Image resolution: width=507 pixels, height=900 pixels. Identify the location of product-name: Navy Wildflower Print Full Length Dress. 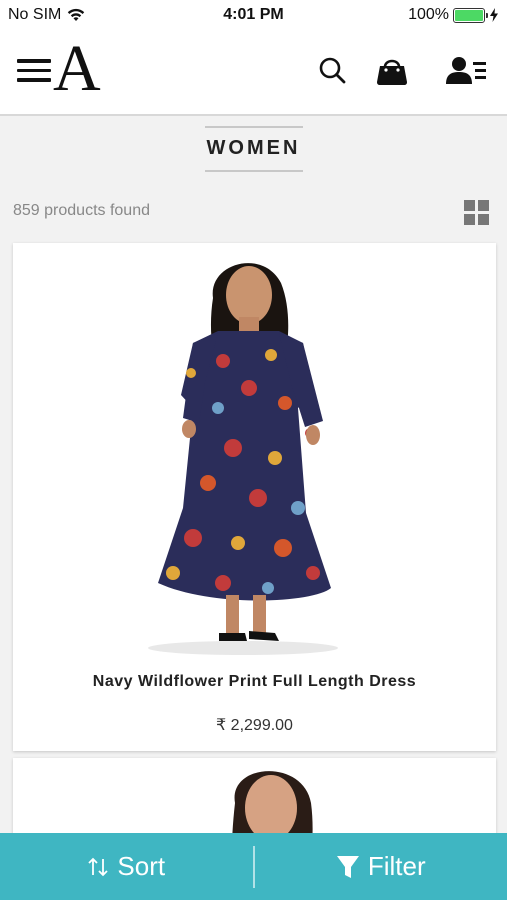
(254, 682).